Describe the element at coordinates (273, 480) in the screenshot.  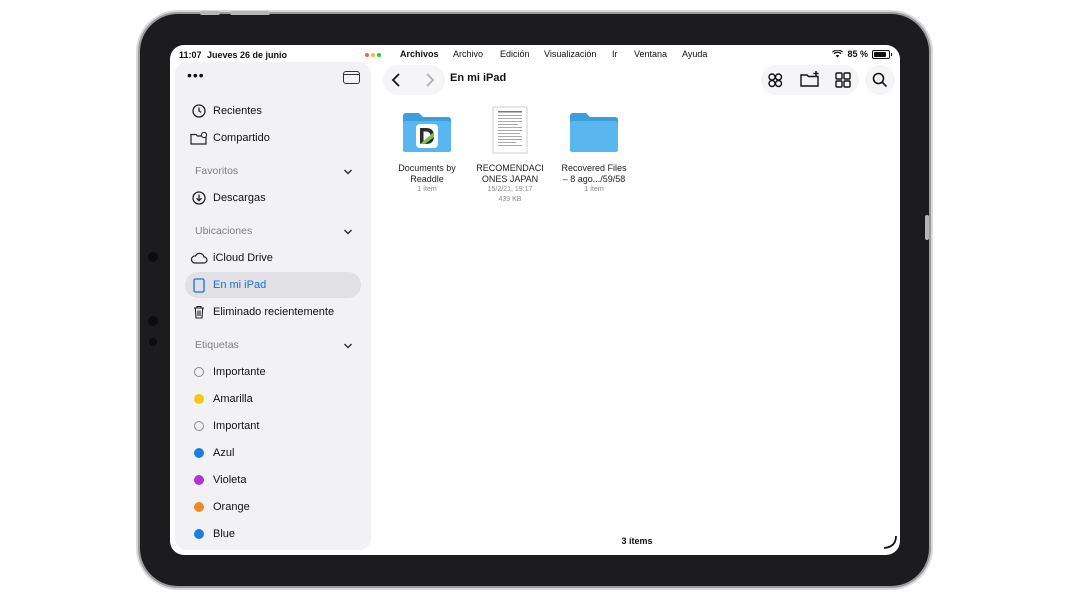
I see `sidebar-item-tag: Violeta` at that location.